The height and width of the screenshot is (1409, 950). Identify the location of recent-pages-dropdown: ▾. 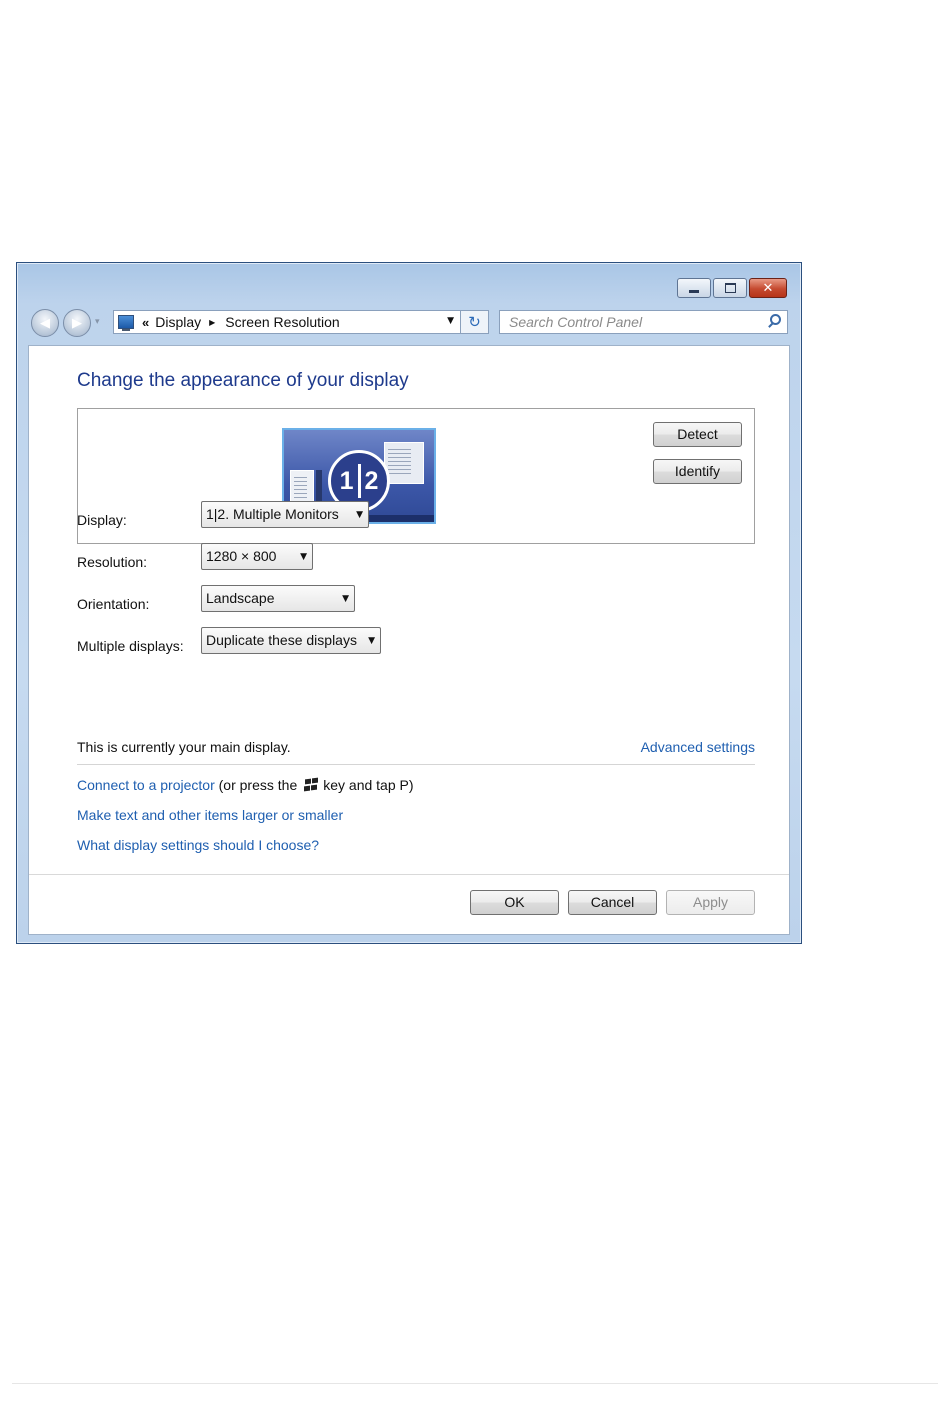
(97, 322).